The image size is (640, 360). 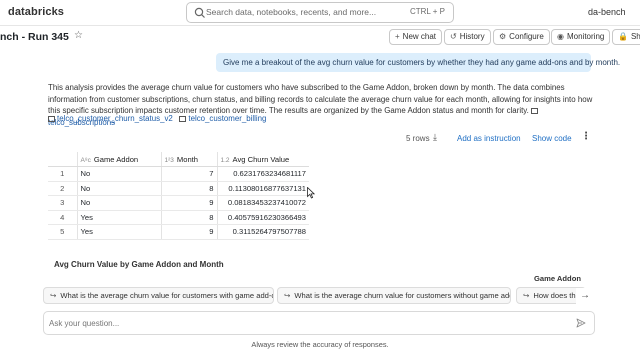 I want to click on table-row: 5 Yes 9 0.3115264797507788, so click(x=178, y=232).